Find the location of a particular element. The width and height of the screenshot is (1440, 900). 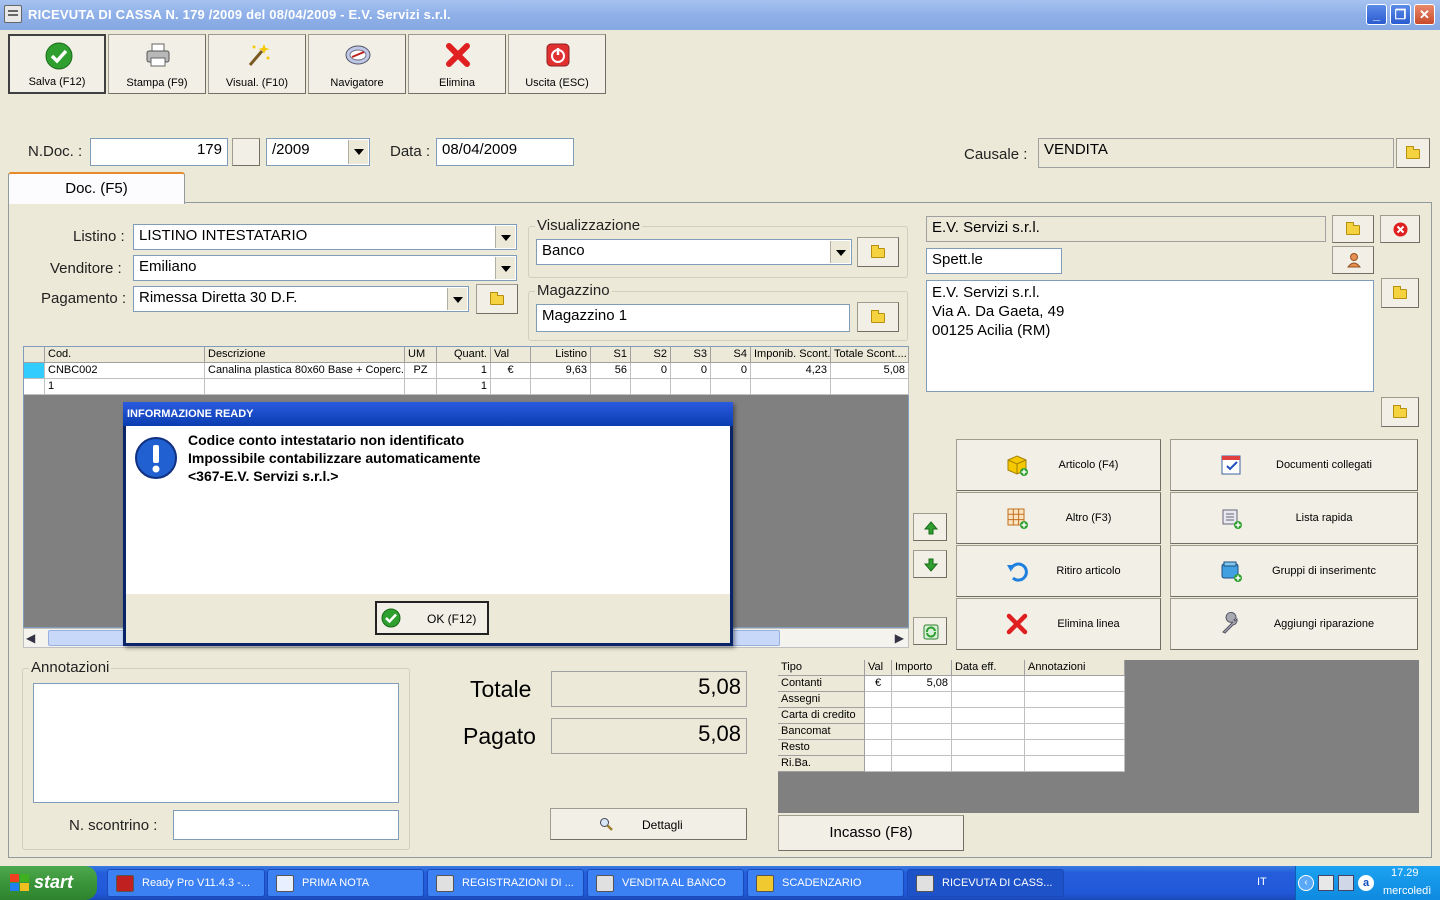

col-header: Quant. is located at coordinates (464, 355).